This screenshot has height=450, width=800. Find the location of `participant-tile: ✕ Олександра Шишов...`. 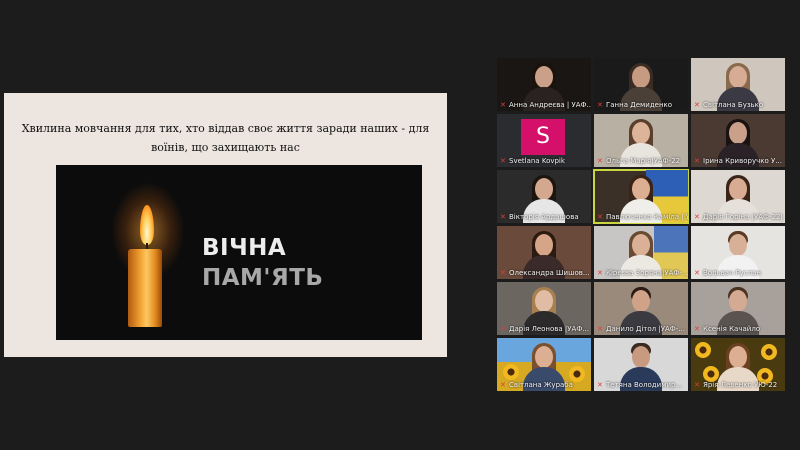

participant-tile: ✕ Олександра Шишов... is located at coordinates (544, 252).